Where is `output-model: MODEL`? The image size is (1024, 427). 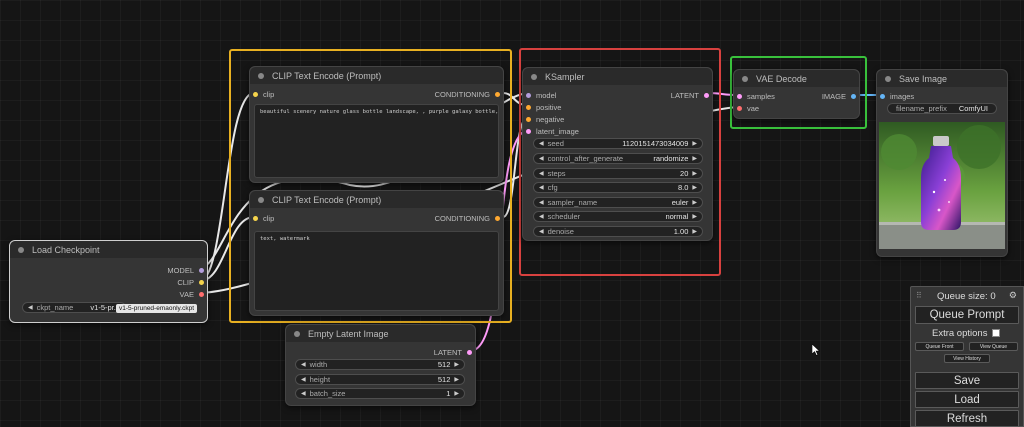 output-model: MODEL is located at coordinates (185, 270).